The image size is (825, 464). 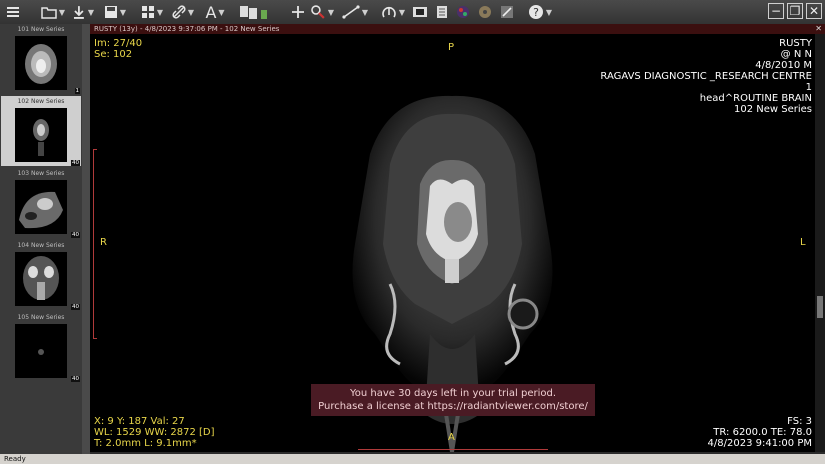 I want to click on text-annotation-icon: A ▼, so click(x=215, y=12).